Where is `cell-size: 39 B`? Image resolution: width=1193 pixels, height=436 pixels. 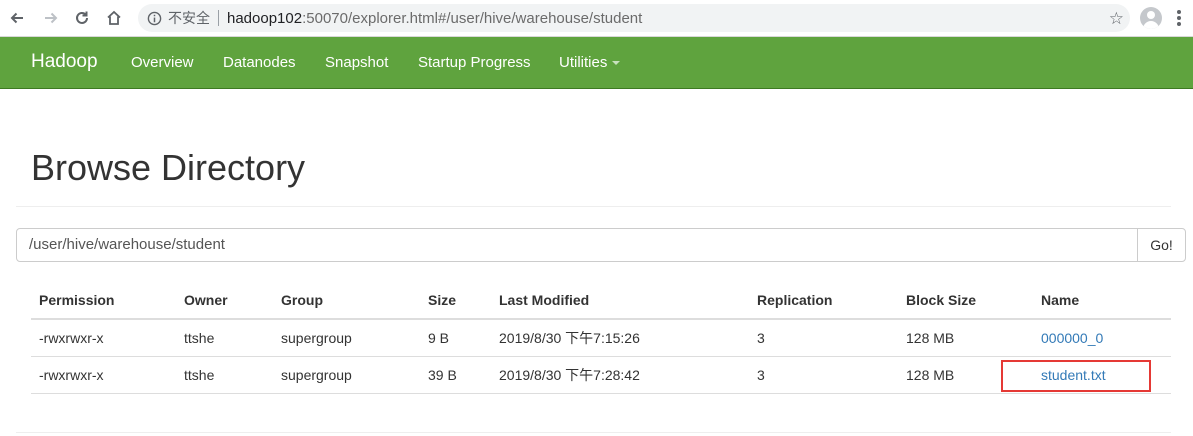
cell-size: 39 B is located at coordinates (455, 375).